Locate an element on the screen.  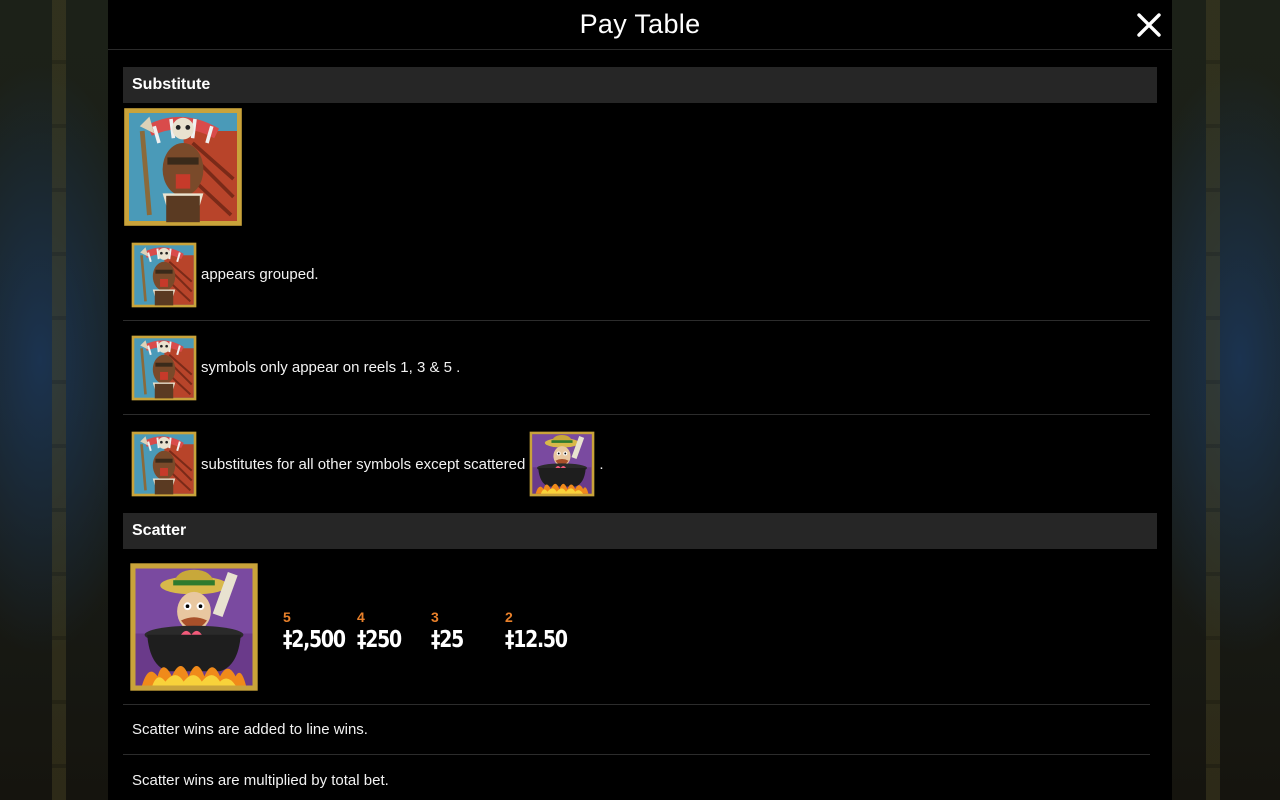
payout-count: 2 is located at coordinates (509, 616).